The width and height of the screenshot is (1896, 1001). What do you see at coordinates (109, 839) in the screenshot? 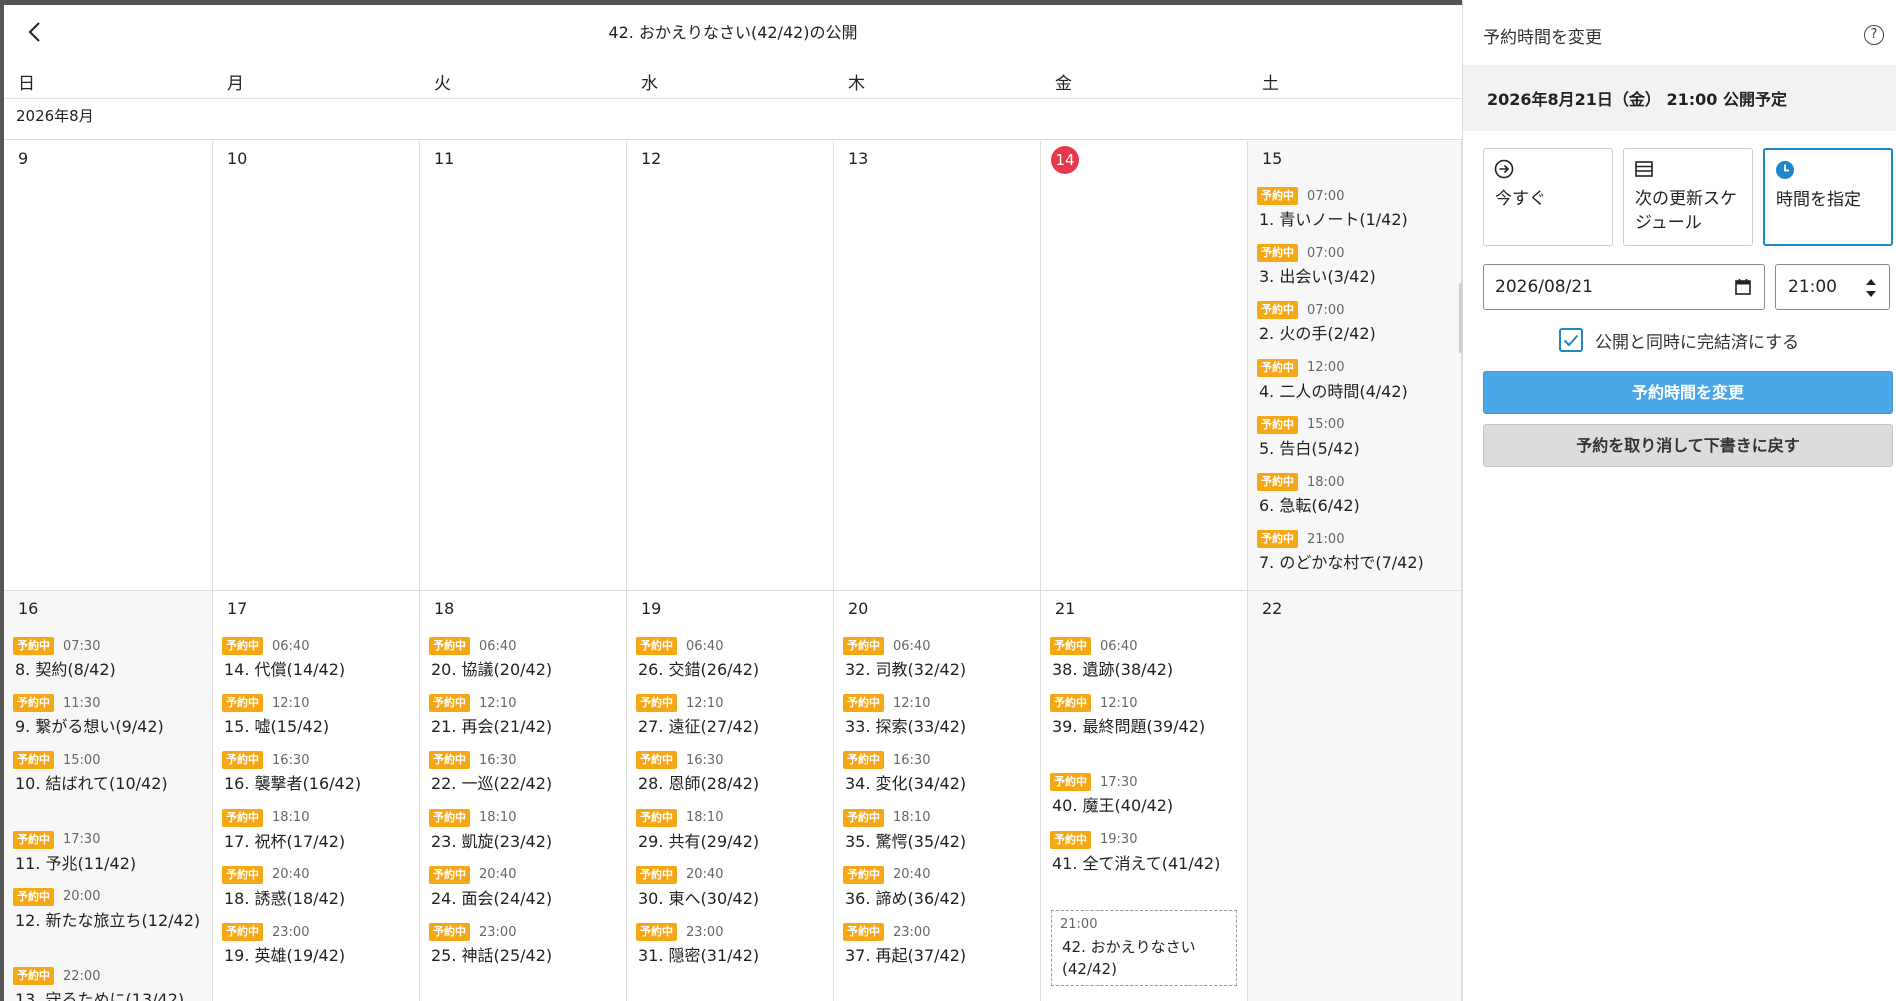
I see `event-header: 予約中 17:30` at bounding box center [109, 839].